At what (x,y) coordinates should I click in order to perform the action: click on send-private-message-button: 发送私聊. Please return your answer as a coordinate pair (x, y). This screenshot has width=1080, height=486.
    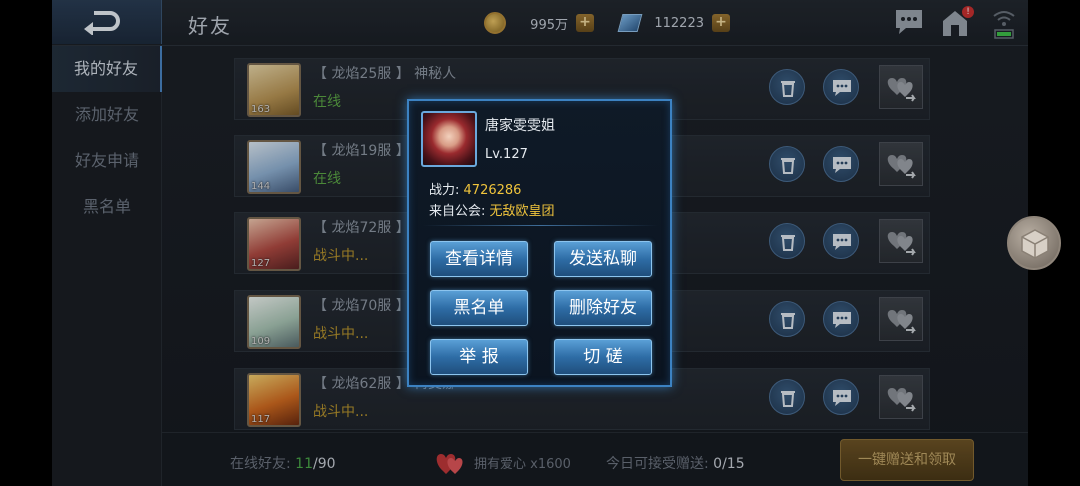
    Looking at the image, I should click on (603, 259).